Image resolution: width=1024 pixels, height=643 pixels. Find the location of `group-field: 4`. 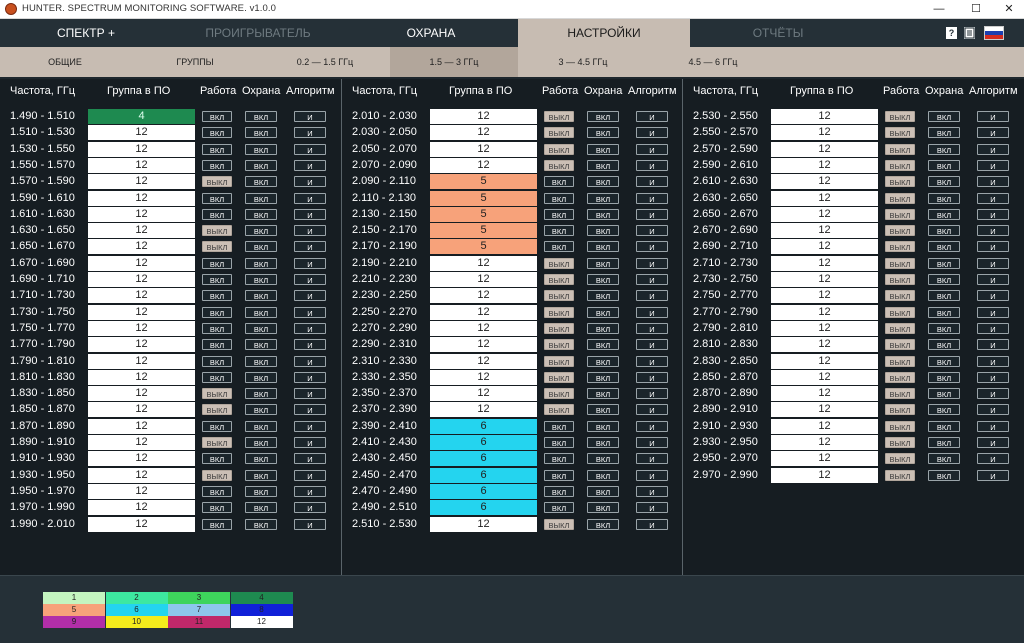

group-field: 4 is located at coordinates (141, 116).